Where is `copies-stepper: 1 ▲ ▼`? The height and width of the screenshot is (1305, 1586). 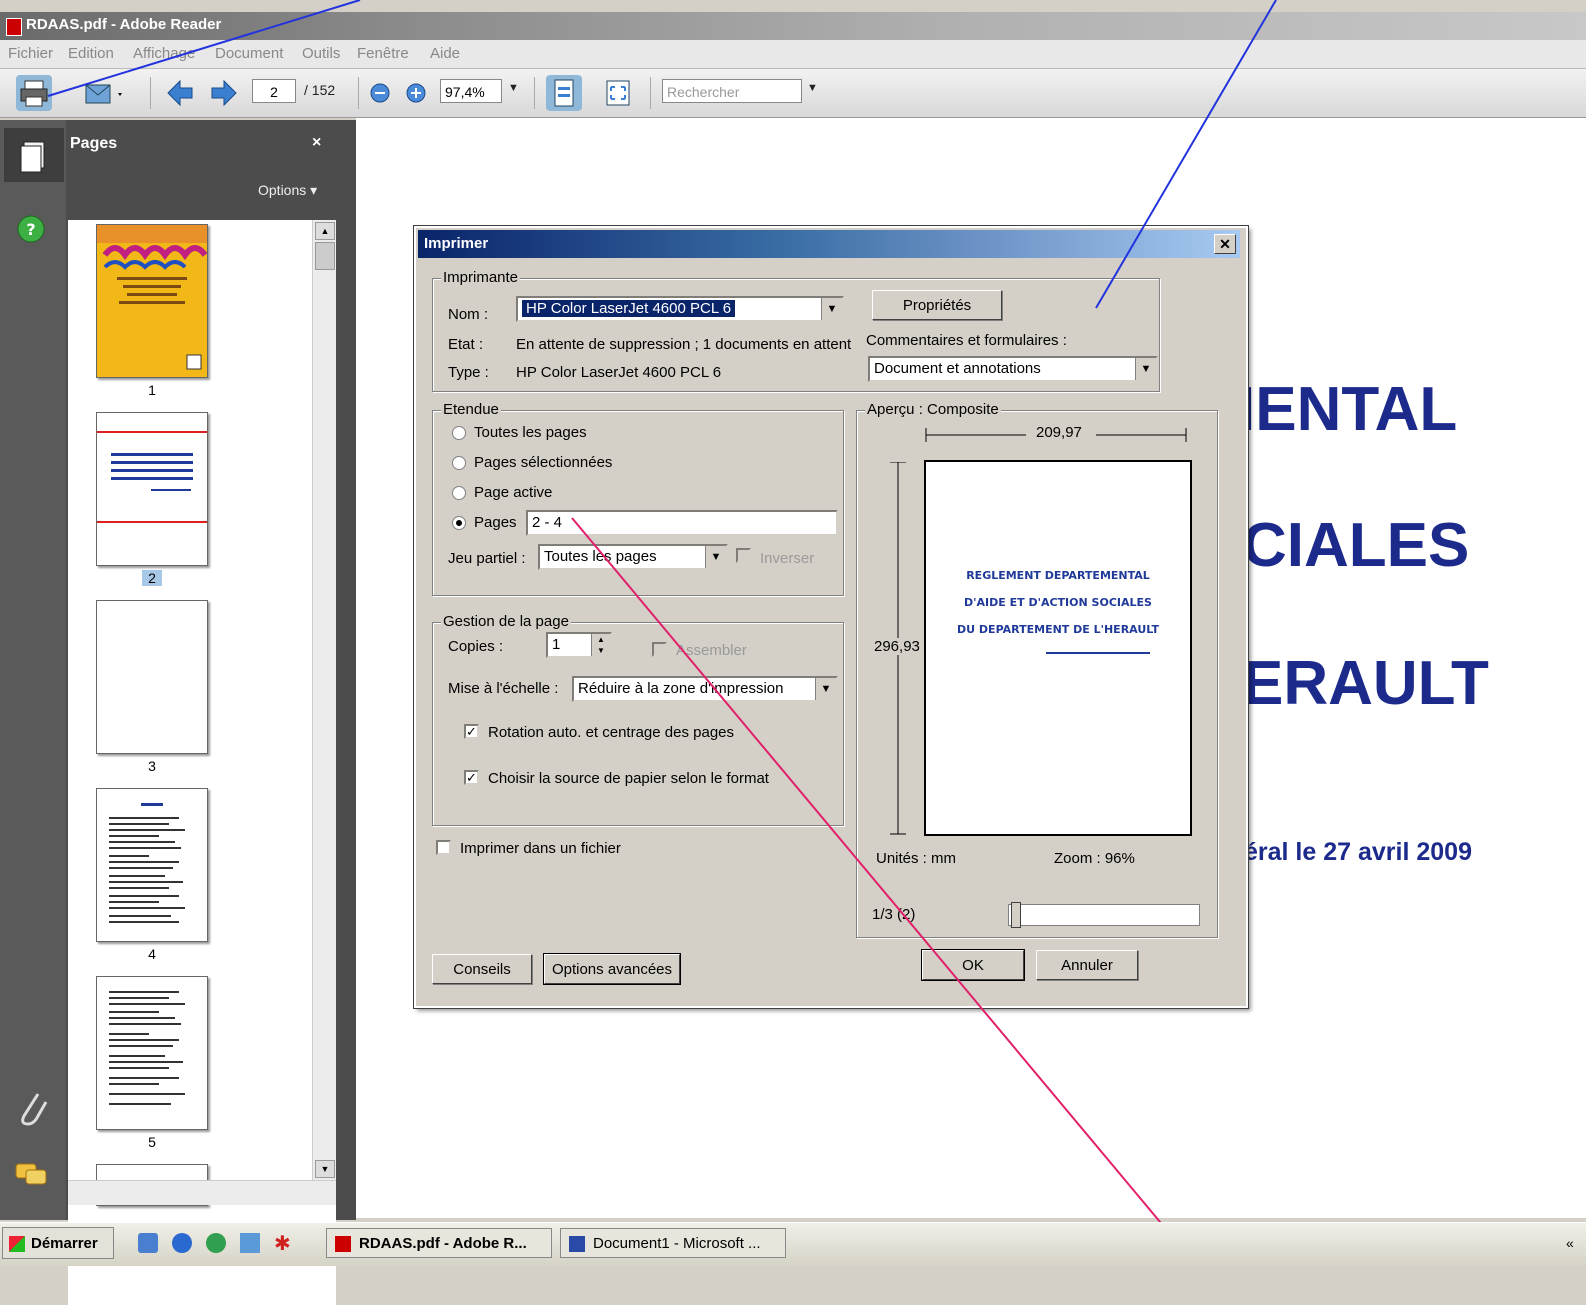 copies-stepper: 1 ▲ ▼ is located at coordinates (579, 645).